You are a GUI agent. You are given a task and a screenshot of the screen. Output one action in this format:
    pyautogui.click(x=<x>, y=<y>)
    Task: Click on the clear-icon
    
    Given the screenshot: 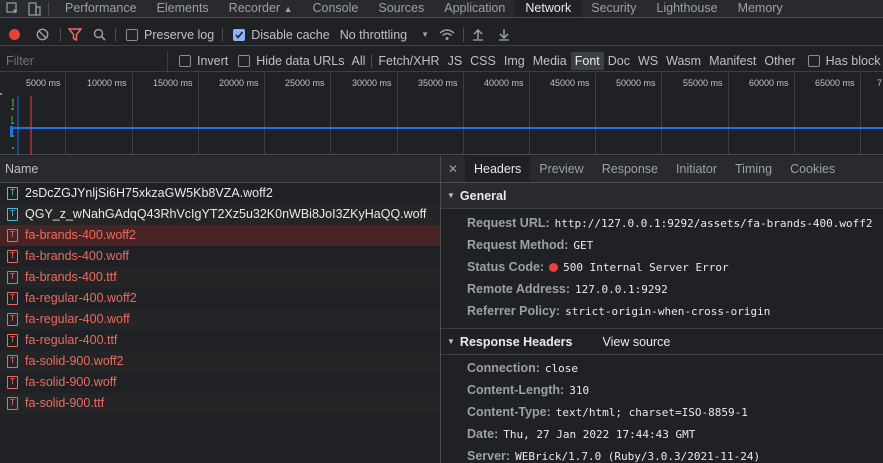 What is the action you would take?
    pyautogui.click(x=42, y=35)
    